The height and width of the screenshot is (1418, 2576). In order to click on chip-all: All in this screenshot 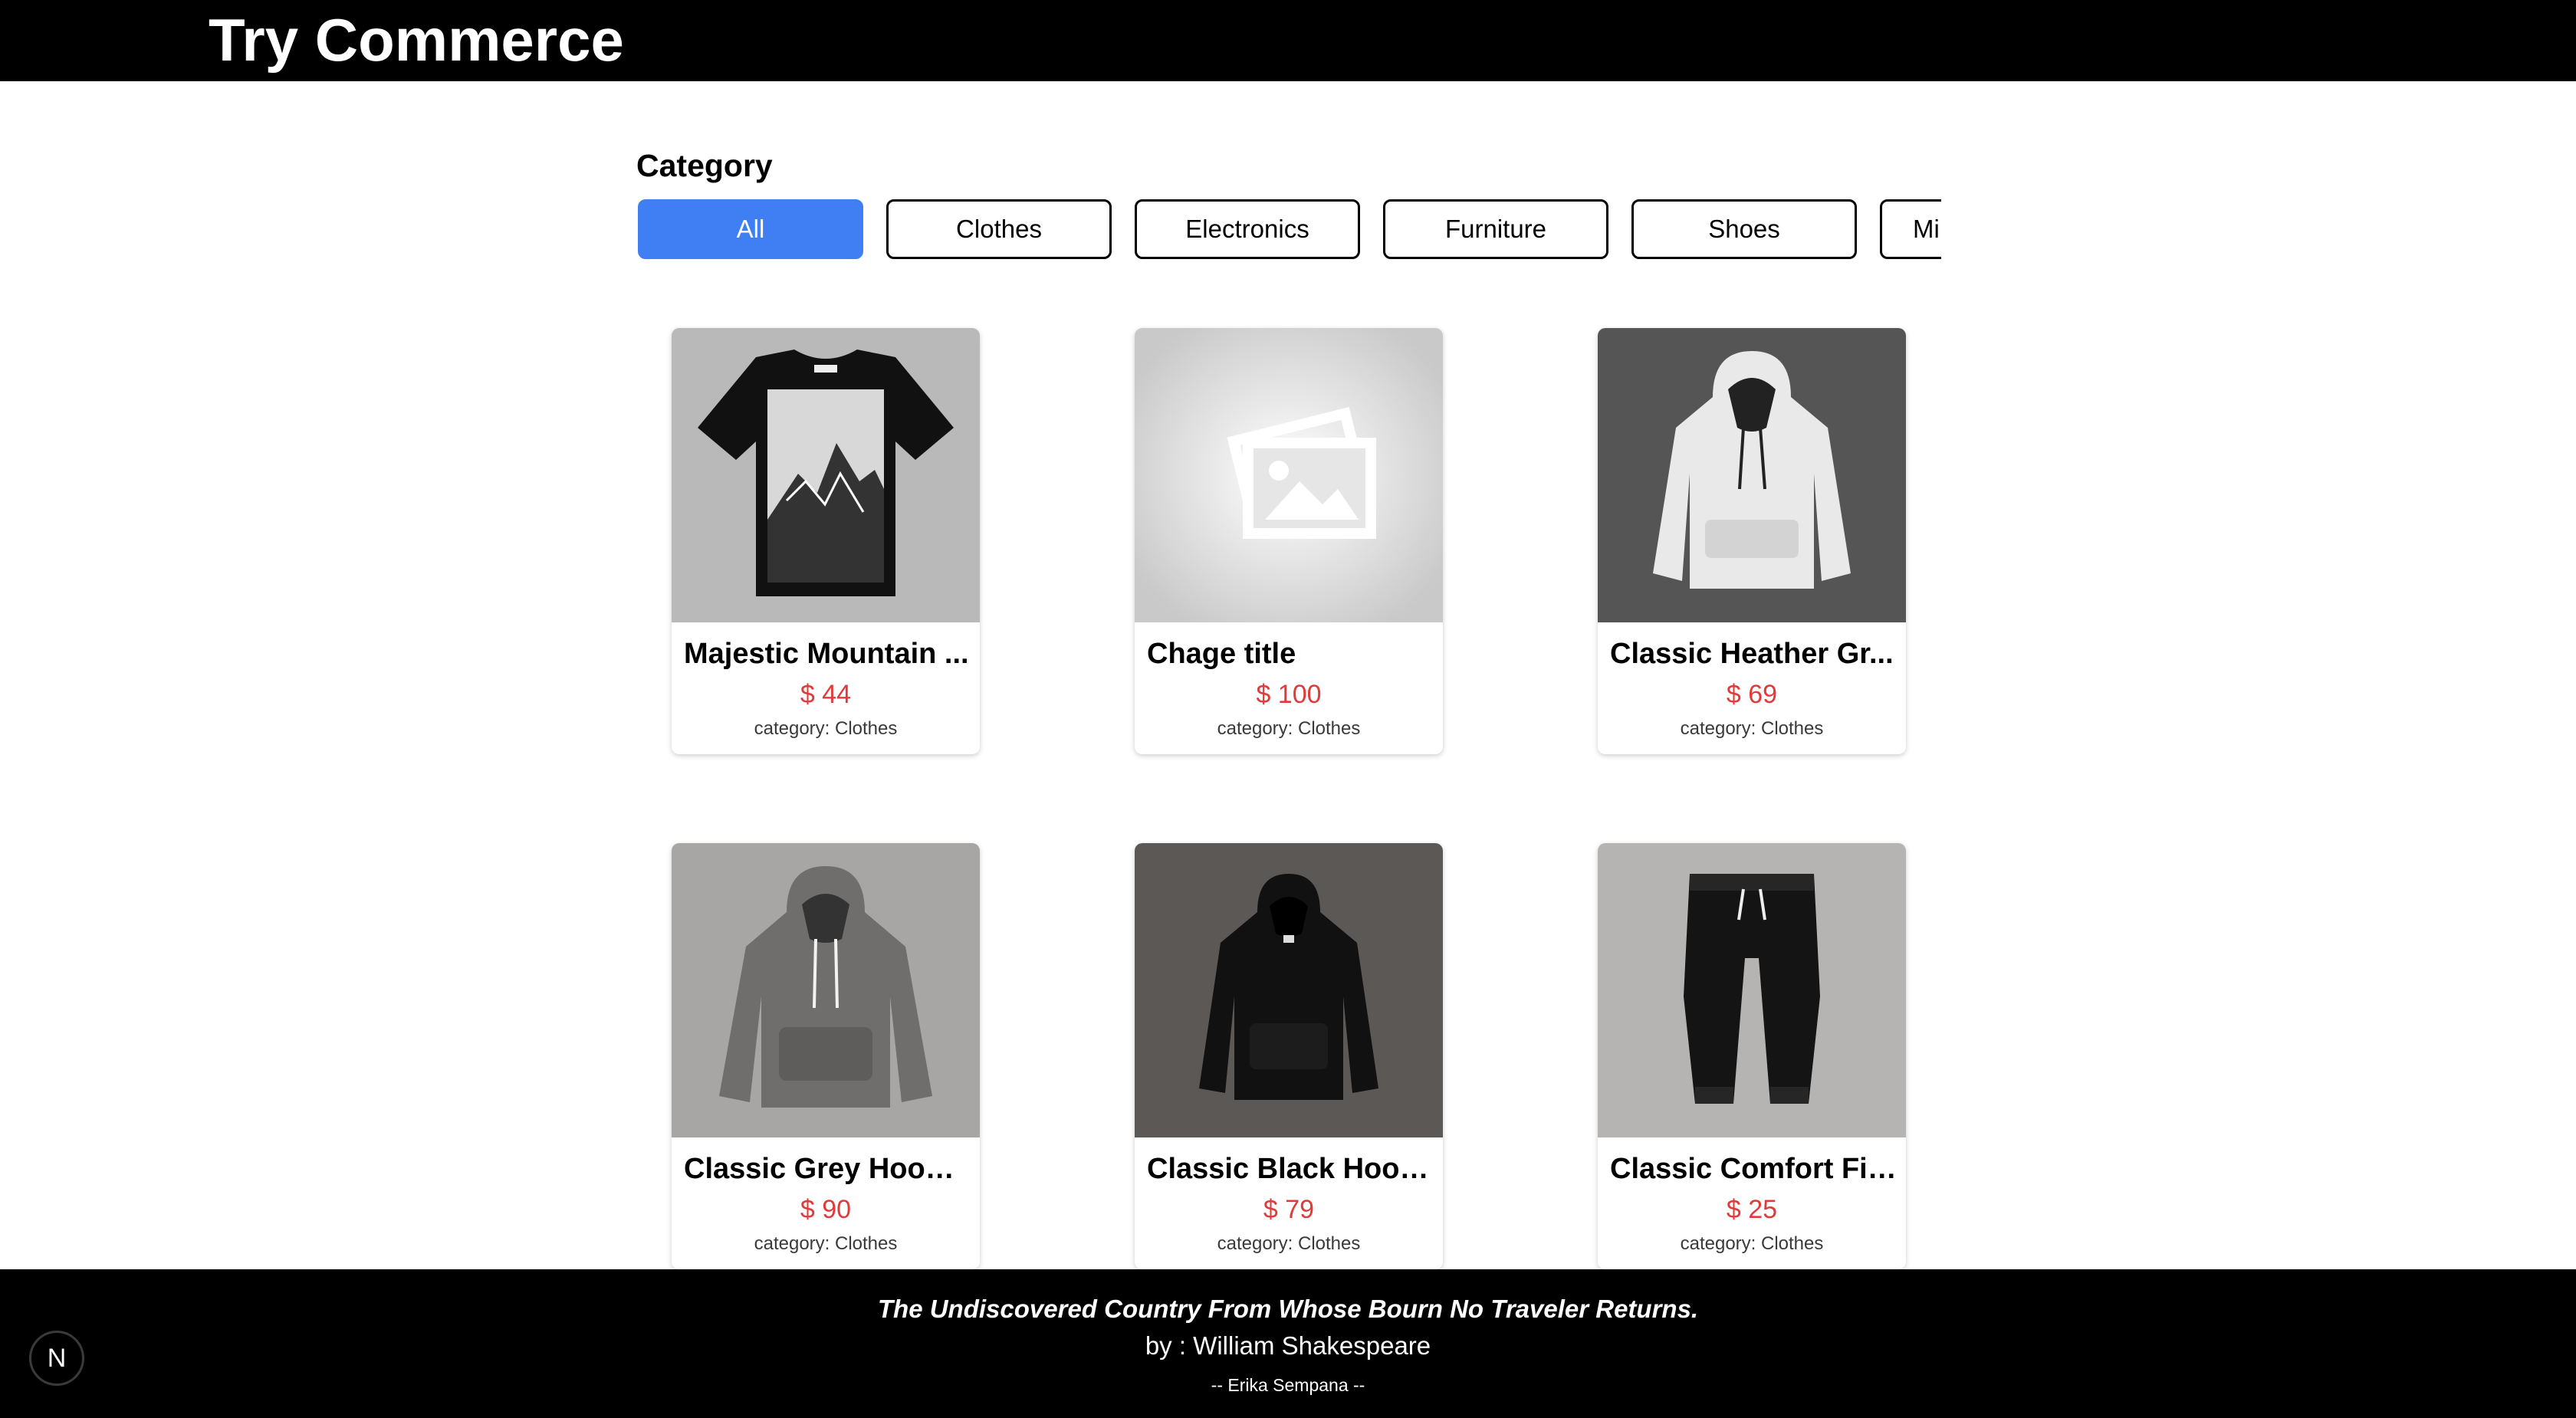, I will do `click(750, 229)`.